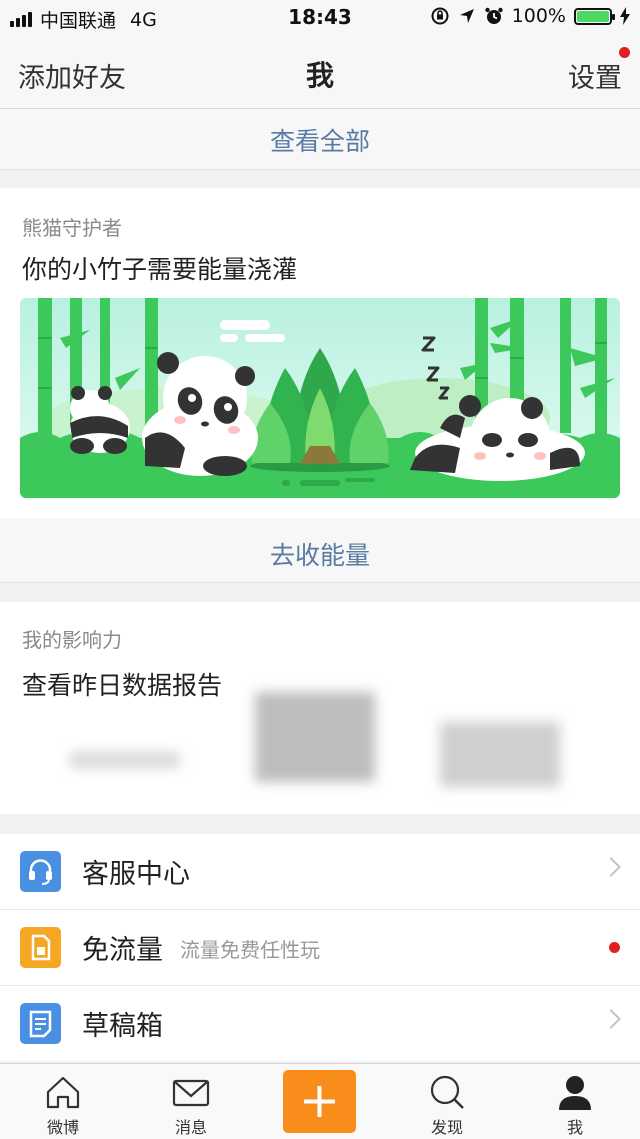 Image resolution: width=640 pixels, height=1139 pixels. I want to click on charging-icon, so click(625, 16).